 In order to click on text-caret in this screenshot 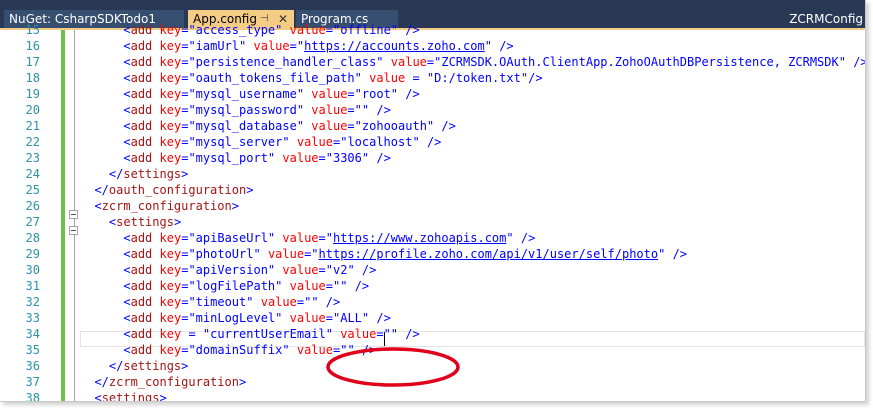, I will do `click(384, 339)`.